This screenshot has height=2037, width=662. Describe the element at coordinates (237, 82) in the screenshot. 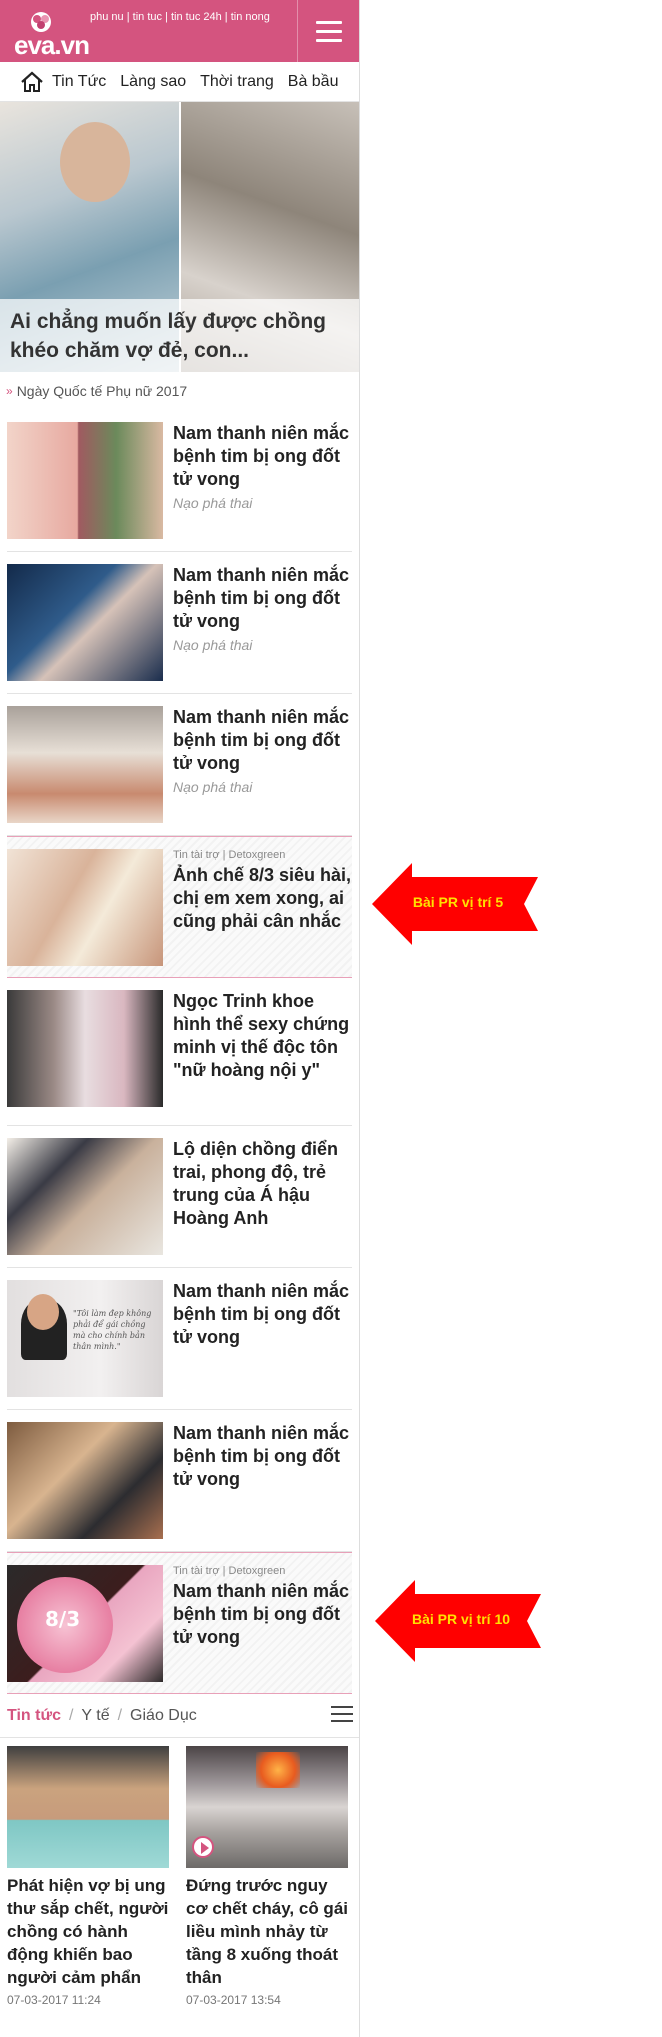

I see `nav-item-thoi-trang: Thời trang` at that location.